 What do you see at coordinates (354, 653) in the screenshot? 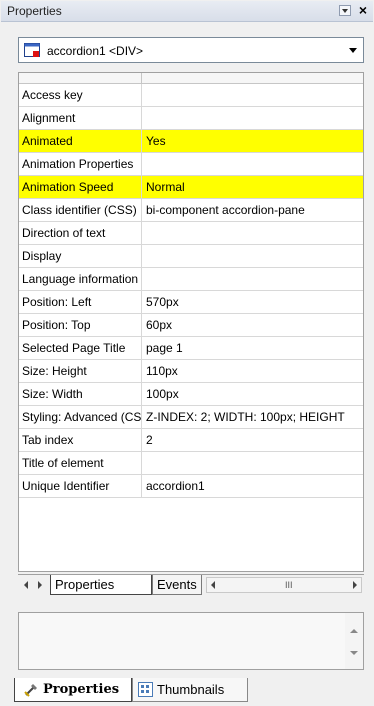
I see `scroll-down-icon` at bounding box center [354, 653].